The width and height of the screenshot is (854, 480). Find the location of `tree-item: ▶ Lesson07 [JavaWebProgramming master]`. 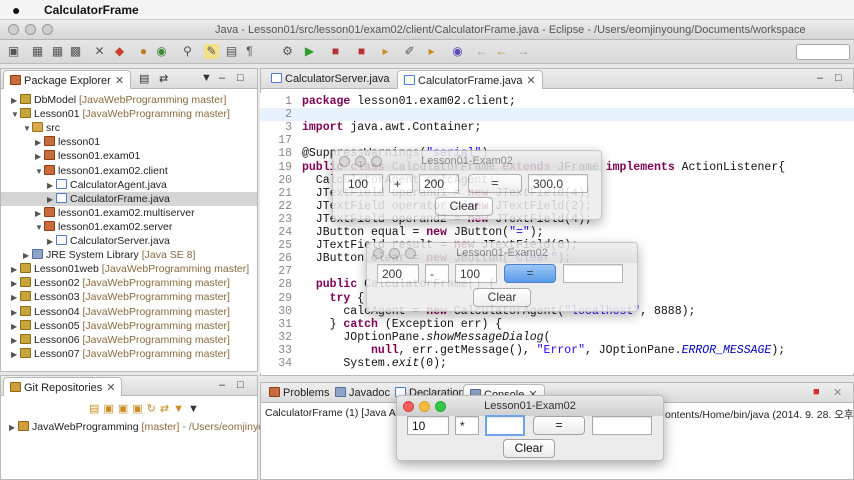

tree-item: ▶ Lesson07 [JavaWebProgramming master] is located at coordinates (129, 354).